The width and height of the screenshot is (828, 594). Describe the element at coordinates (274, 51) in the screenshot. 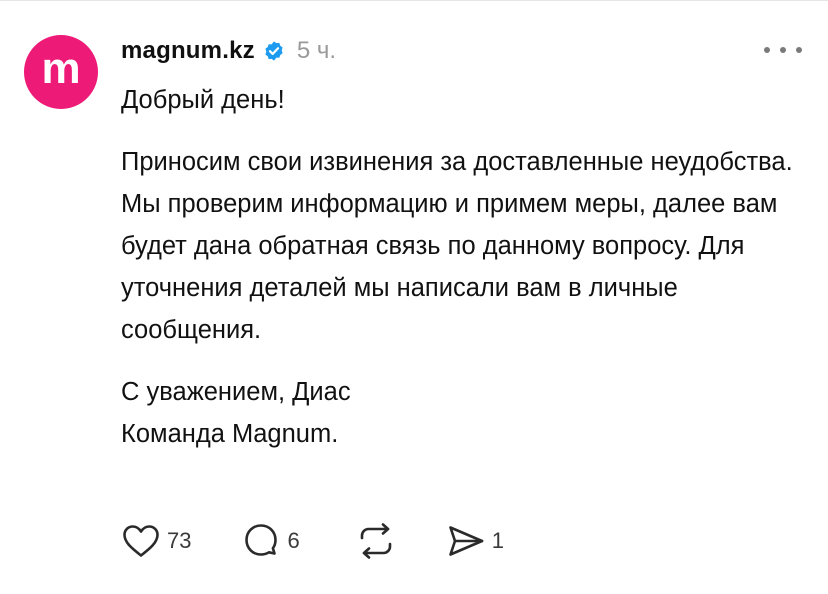

I see `verified-badge-icon` at that location.